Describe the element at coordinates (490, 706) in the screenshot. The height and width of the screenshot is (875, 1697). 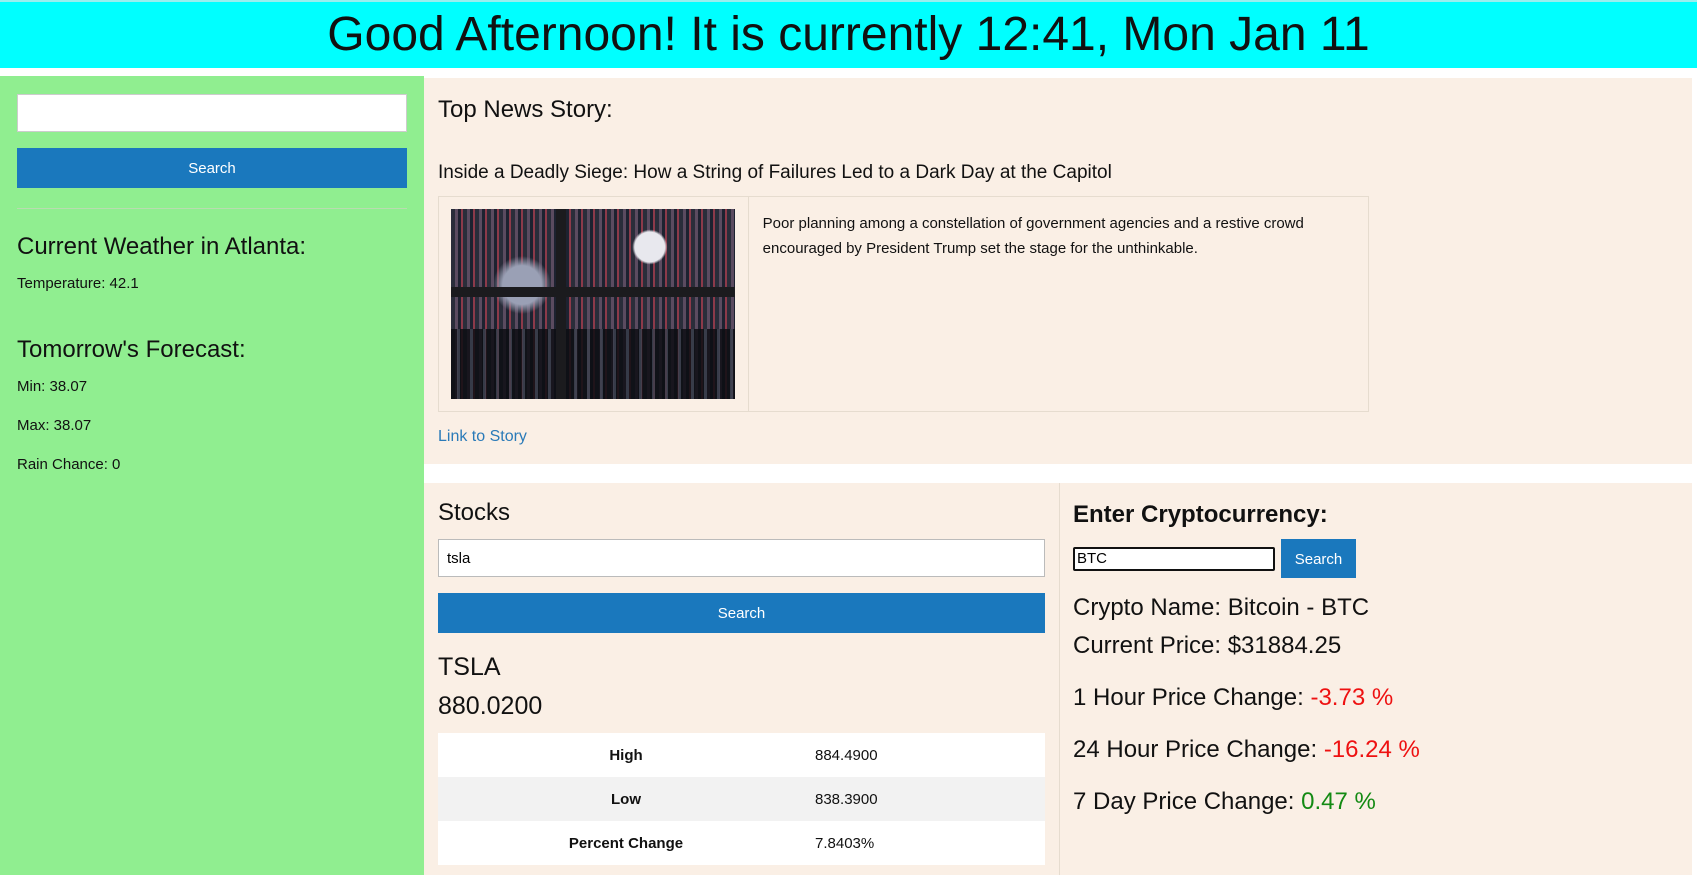
I see `stock-price: 880.0200` at that location.